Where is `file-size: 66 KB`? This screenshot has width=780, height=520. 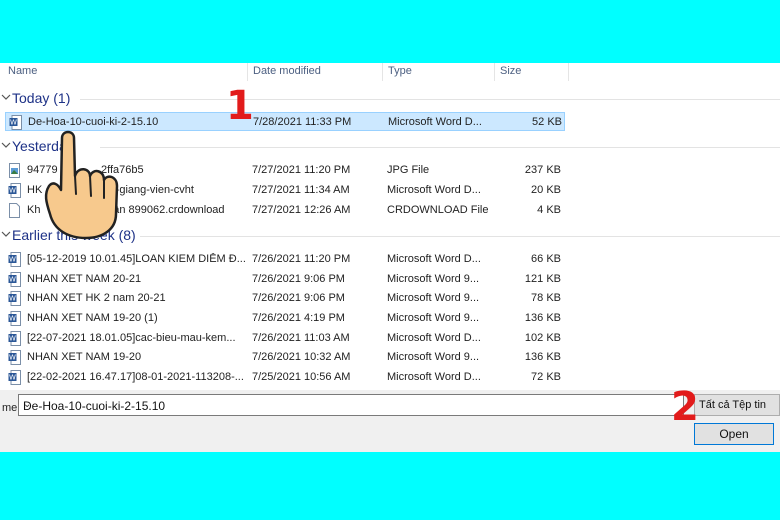
file-size: 66 KB is located at coordinates (546, 259).